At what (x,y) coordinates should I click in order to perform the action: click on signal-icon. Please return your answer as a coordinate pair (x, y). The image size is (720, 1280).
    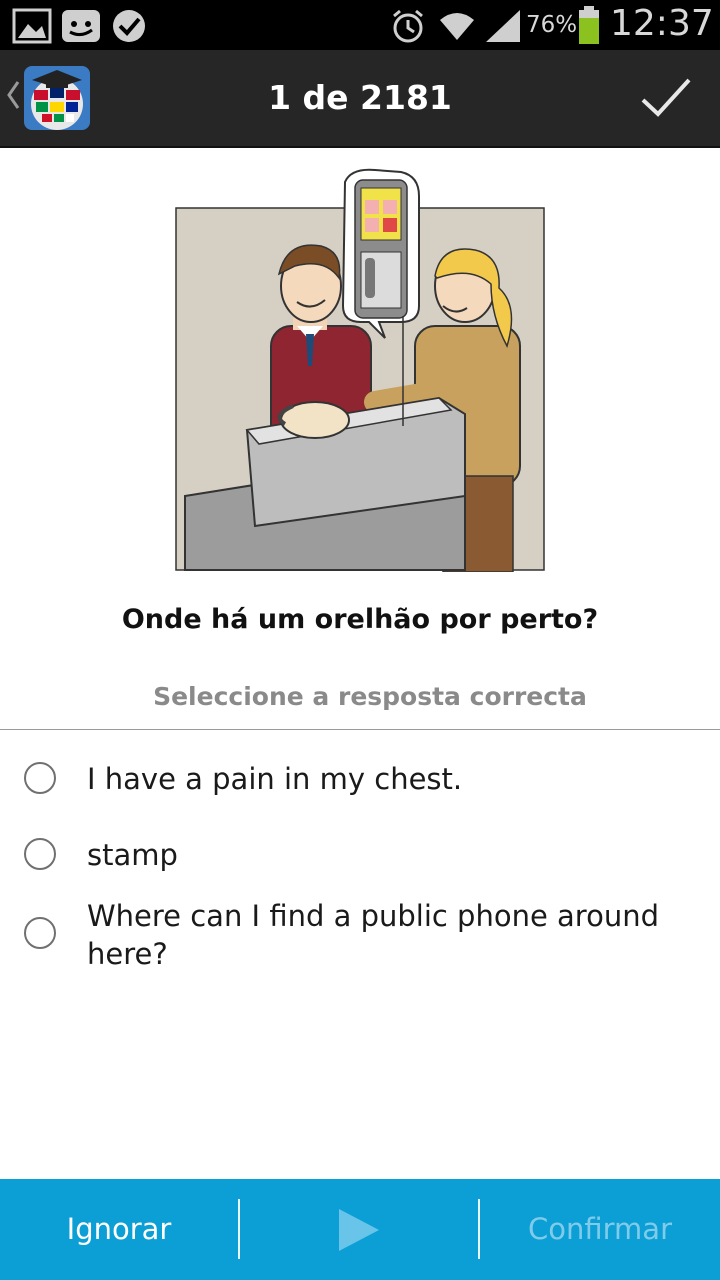
    Looking at the image, I should click on (503, 26).